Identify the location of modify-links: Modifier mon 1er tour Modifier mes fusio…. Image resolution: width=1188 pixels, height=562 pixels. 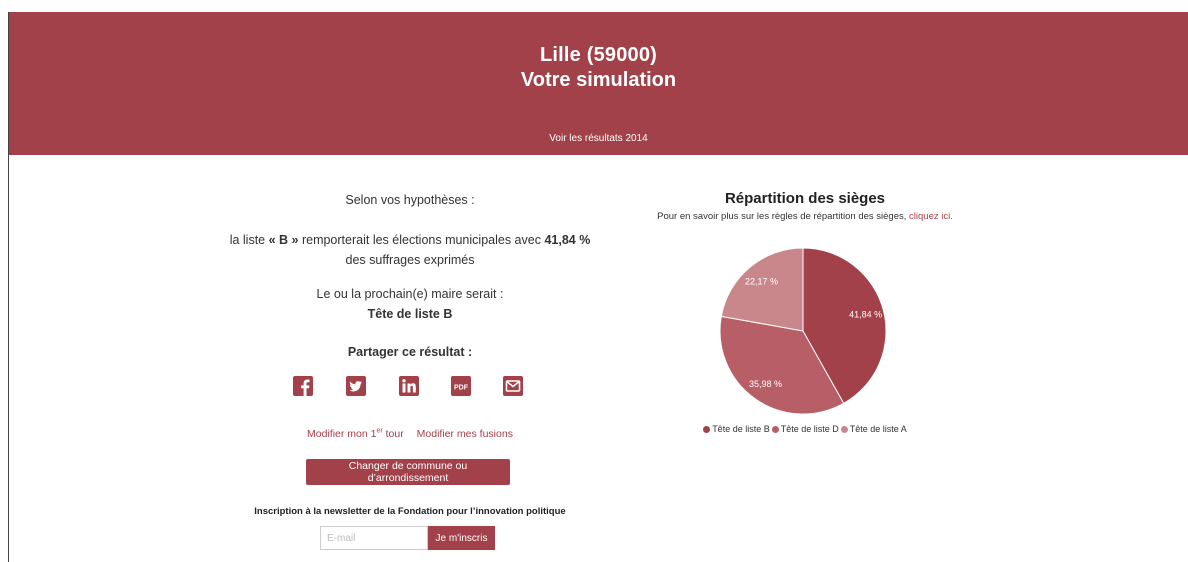
(410, 433).